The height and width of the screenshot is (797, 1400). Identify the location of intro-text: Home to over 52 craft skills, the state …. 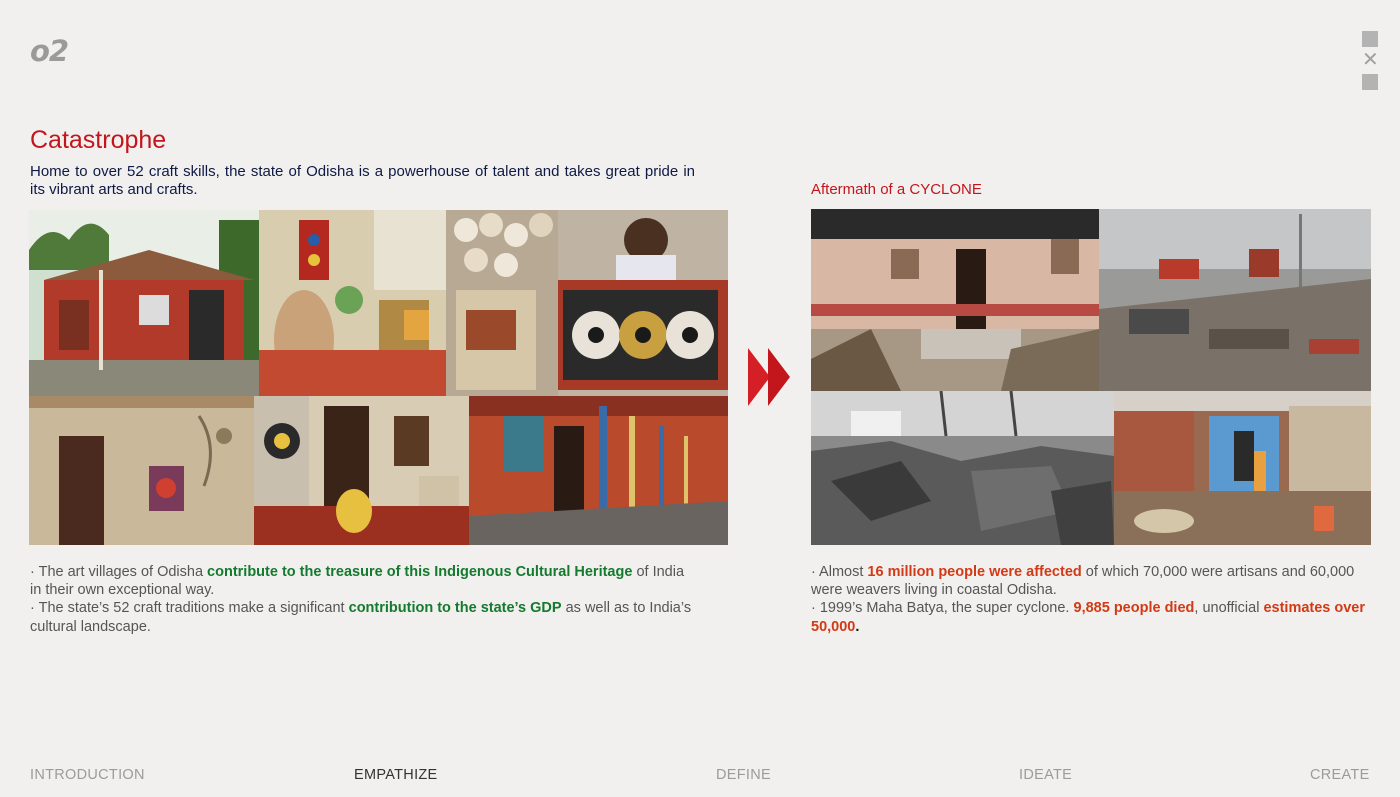
(362, 180).